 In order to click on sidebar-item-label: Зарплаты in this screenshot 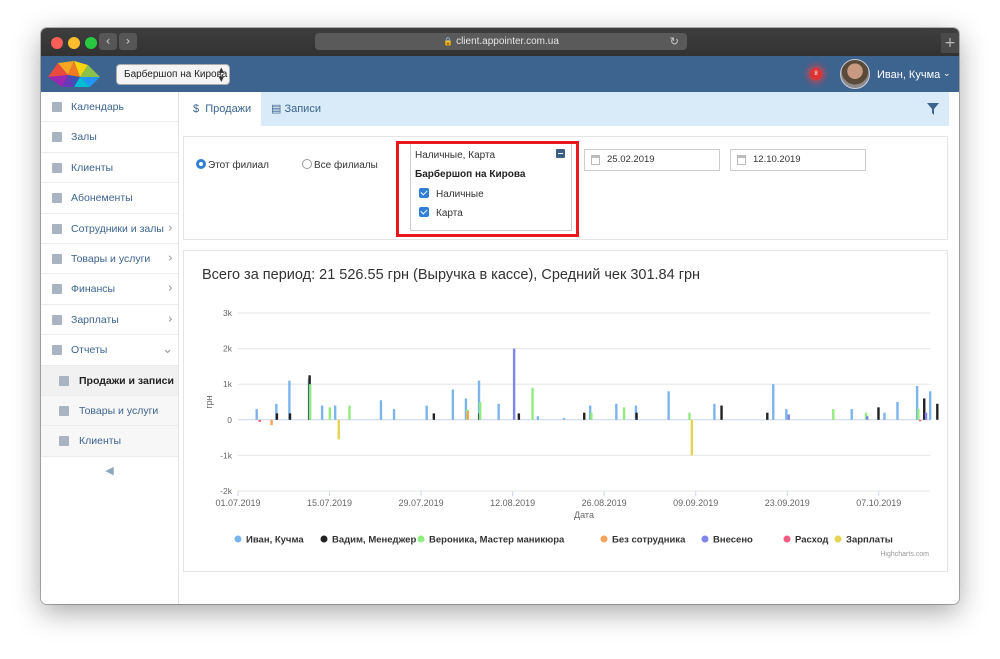, I will do `click(95, 319)`.